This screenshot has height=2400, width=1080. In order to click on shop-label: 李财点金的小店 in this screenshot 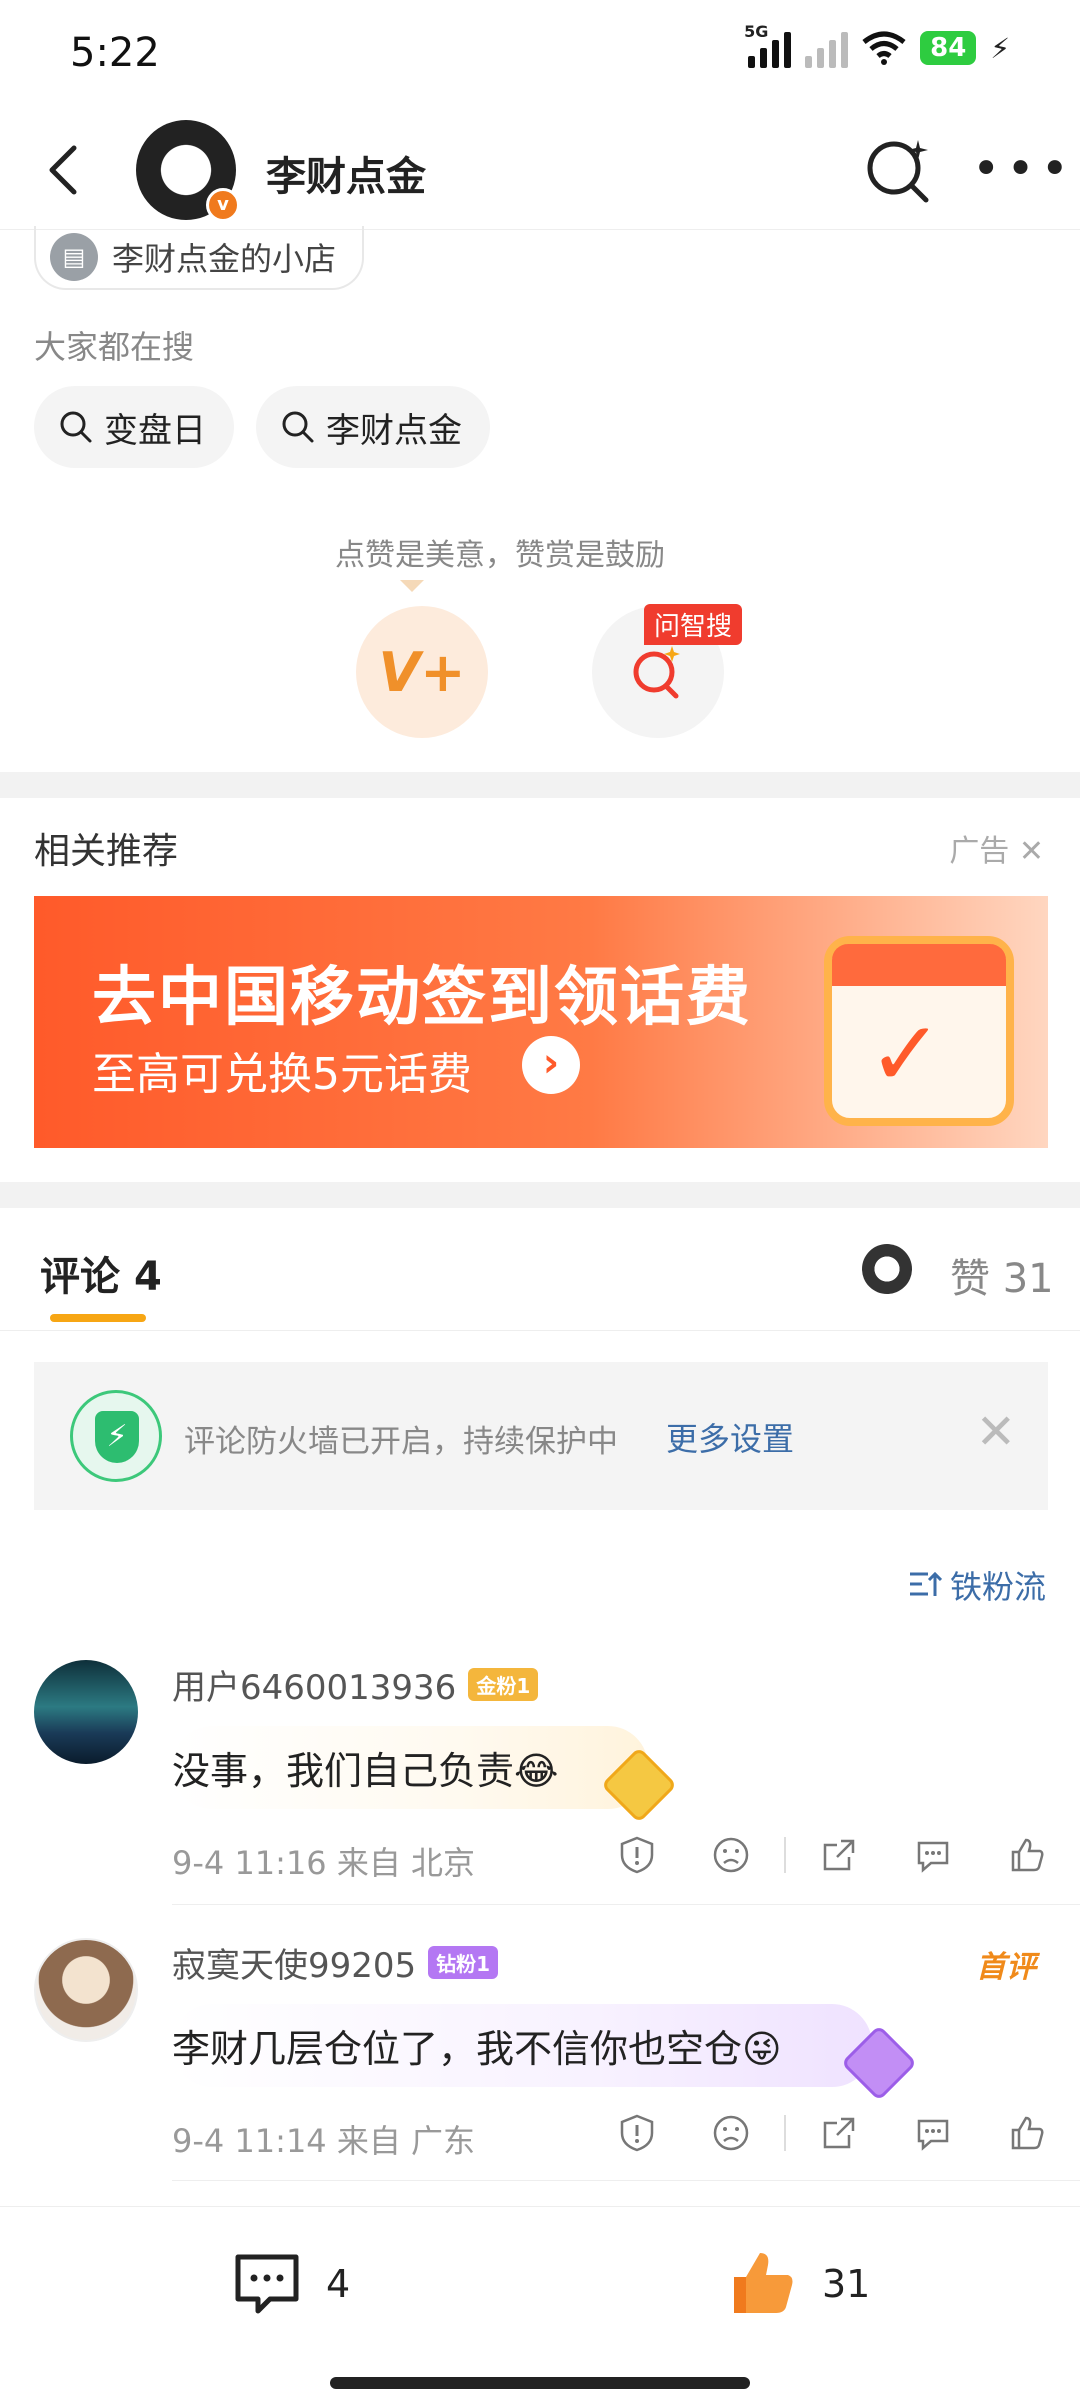, I will do `click(224, 259)`.